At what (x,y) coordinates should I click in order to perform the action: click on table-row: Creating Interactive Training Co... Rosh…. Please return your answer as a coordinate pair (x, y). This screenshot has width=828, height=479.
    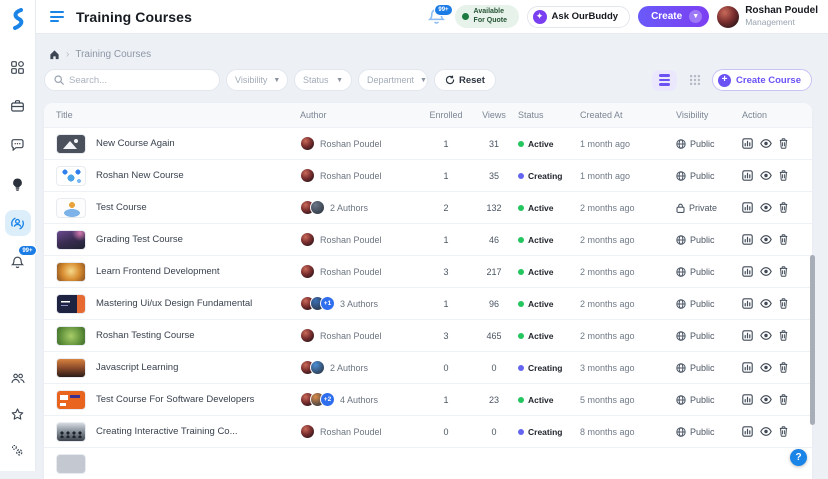
    Looking at the image, I should click on (428, 431).